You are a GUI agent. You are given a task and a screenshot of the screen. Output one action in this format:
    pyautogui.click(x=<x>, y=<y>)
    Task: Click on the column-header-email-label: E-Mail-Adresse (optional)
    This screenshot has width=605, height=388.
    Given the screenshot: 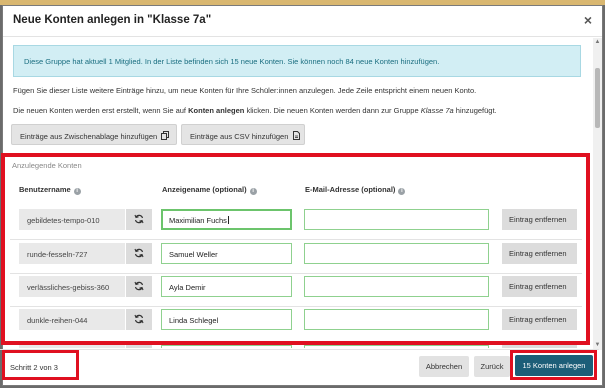 What is the action you would take?
    pyautogui.click(x=350, y=189)
    